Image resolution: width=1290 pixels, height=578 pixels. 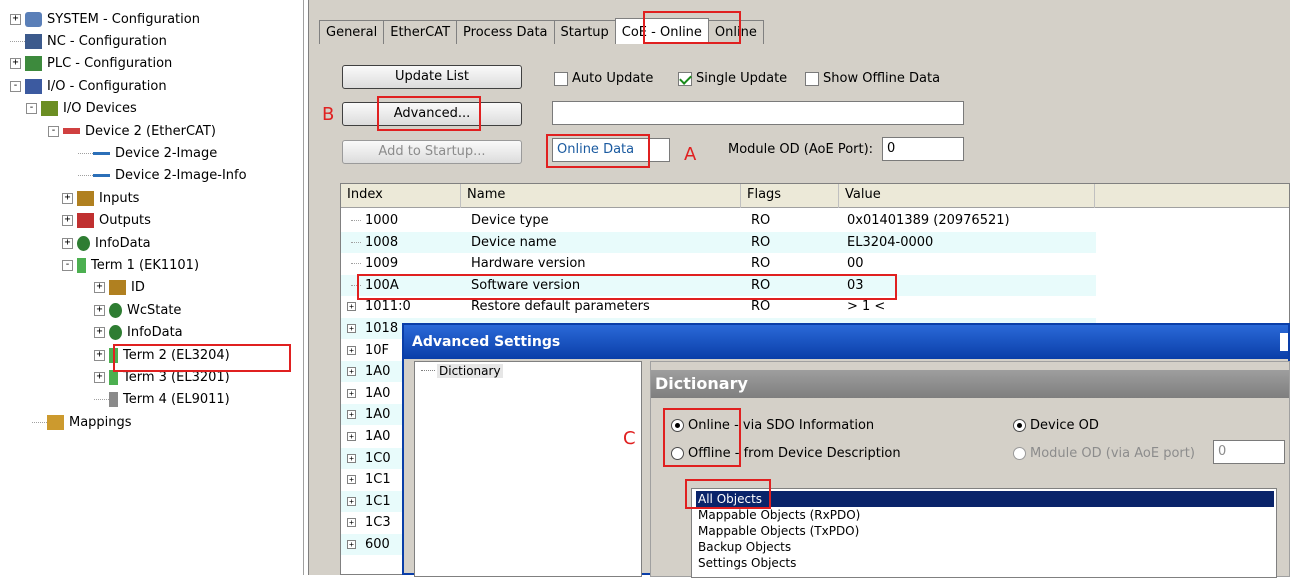 What do you see at coordinates (928, 220) in the screenshot?
I see `cell-value: 0x01401389 (20976521)` at bounding box center [928, 220].